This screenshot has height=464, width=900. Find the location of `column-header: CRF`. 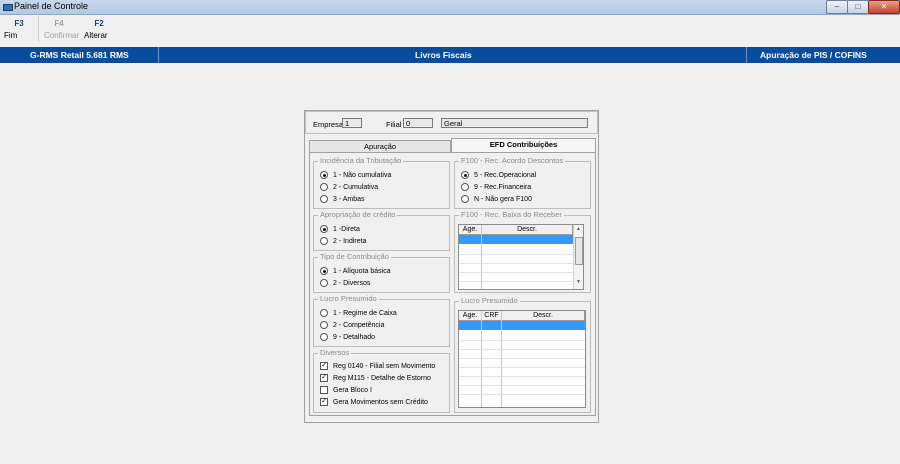

column-header: CRF is located at coordinates (492, 315).